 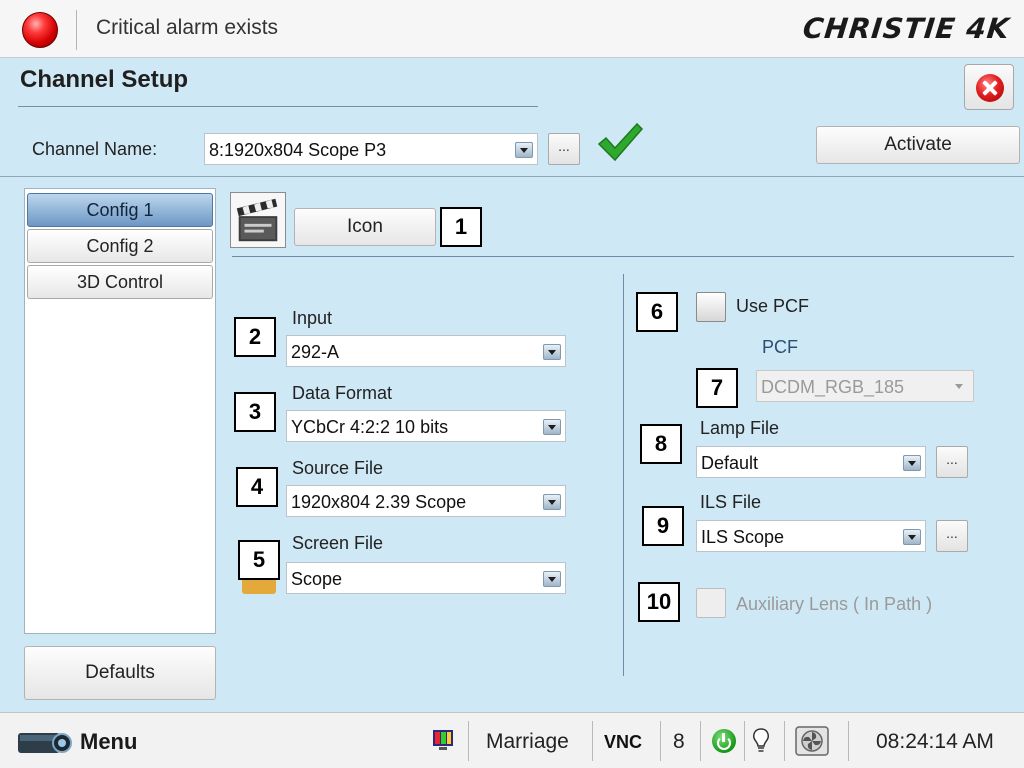 I want to click on icon-button: Icon, so click(x=365, y=227).